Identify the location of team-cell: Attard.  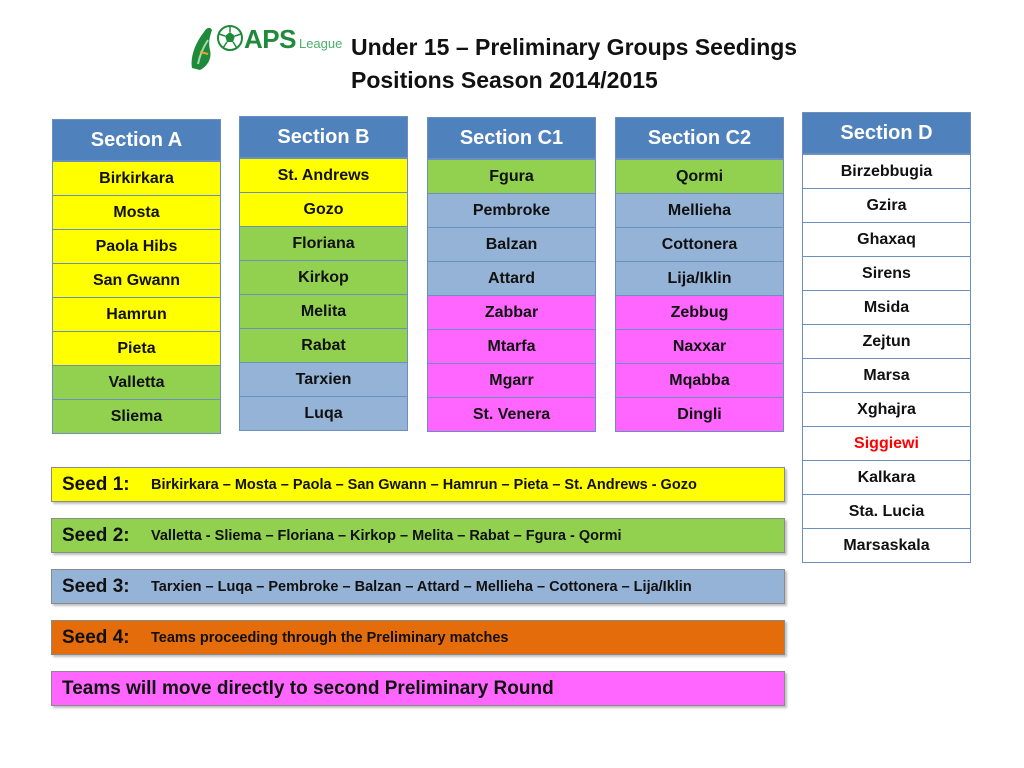
(511, 278).